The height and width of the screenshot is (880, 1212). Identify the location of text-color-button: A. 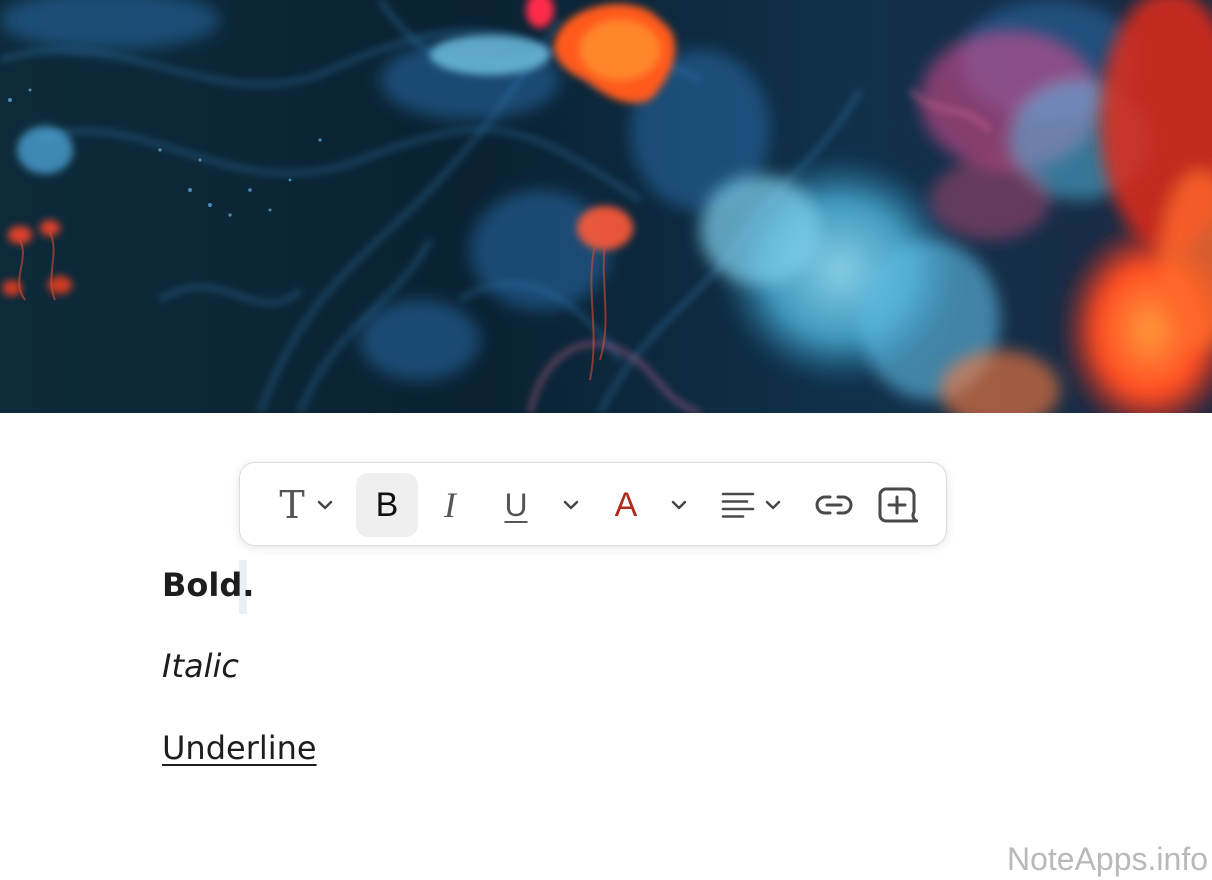
(626, 505).